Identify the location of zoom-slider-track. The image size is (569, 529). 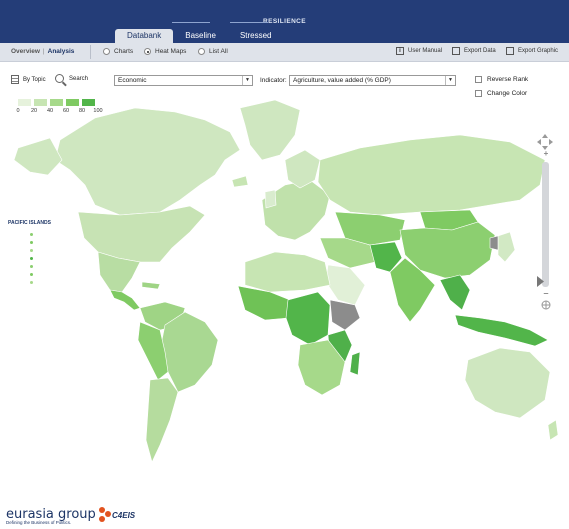
(545, 224).